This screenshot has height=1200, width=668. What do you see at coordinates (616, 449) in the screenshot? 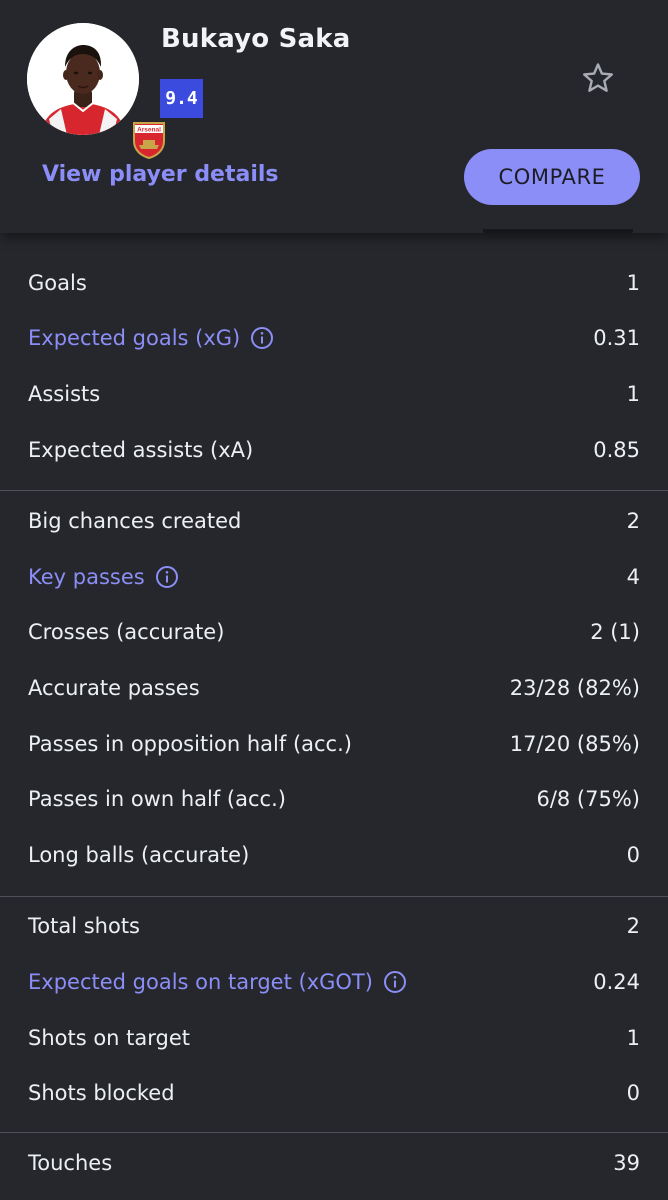
I see `stat-value: 0.85` at bounding box center [616, 449].